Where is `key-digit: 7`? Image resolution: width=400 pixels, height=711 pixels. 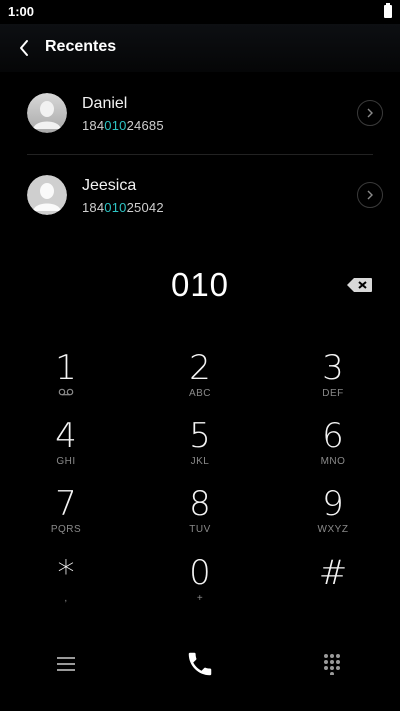
key-digit: 7 is located at coordinates (66, 504).